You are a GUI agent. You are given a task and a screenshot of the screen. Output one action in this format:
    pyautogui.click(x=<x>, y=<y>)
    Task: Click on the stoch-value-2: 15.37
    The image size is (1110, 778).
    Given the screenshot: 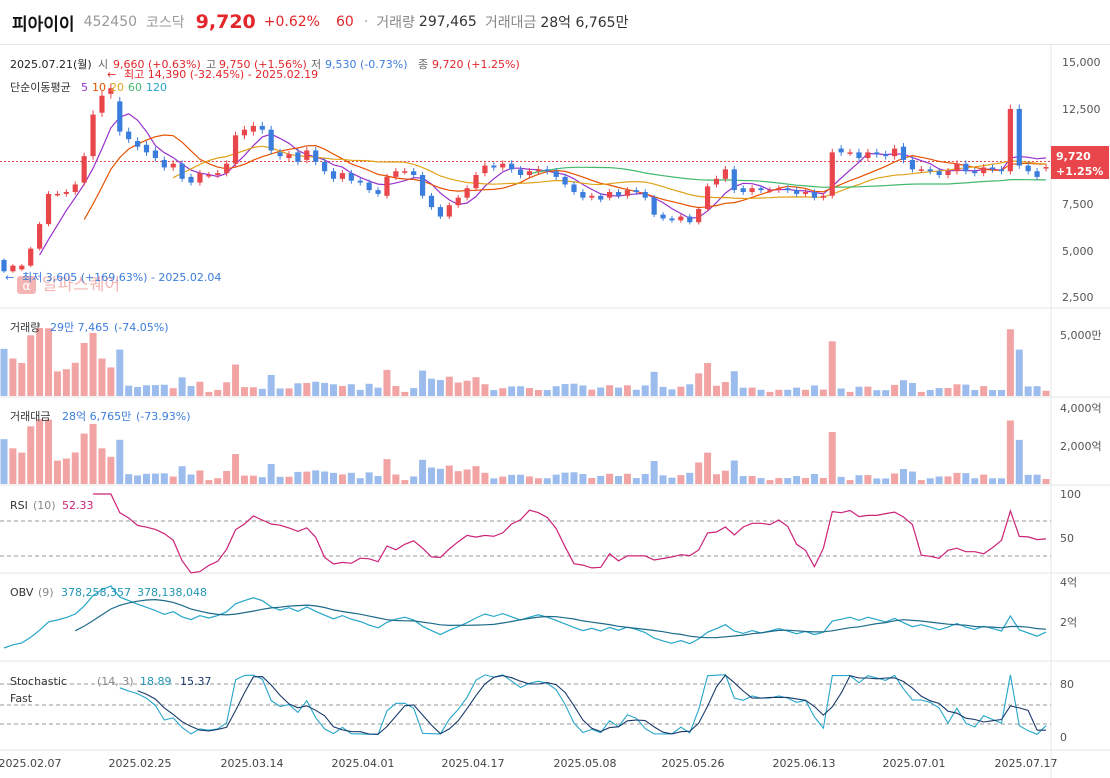 What is the action you would take?
    pyautogui.click(x=196, y=681)
    